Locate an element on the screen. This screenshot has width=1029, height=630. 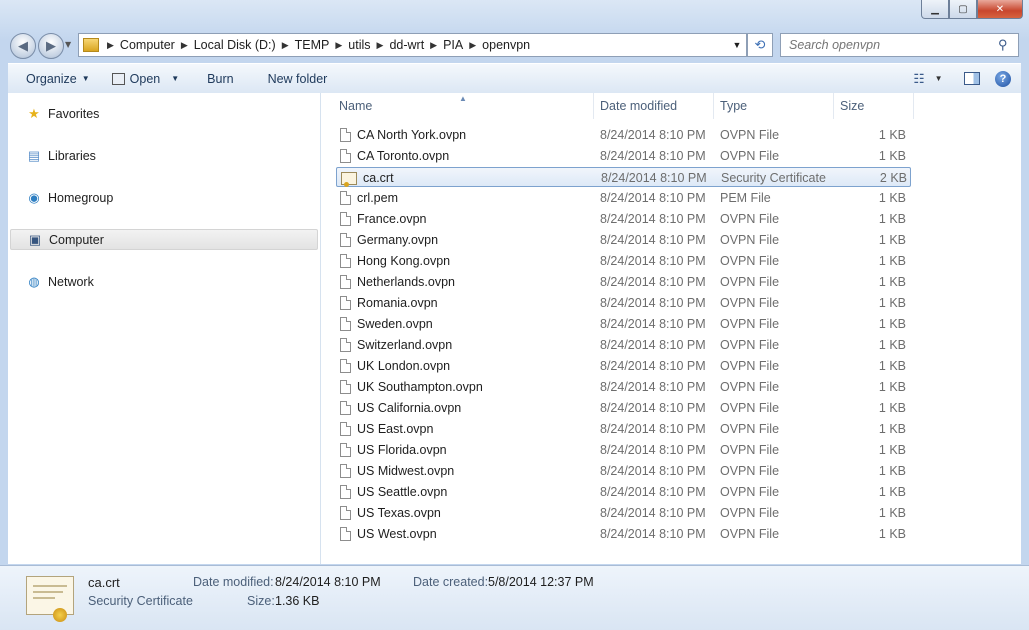
file-name-cell: UK London.ovpn is located at coordinates (395, 366).